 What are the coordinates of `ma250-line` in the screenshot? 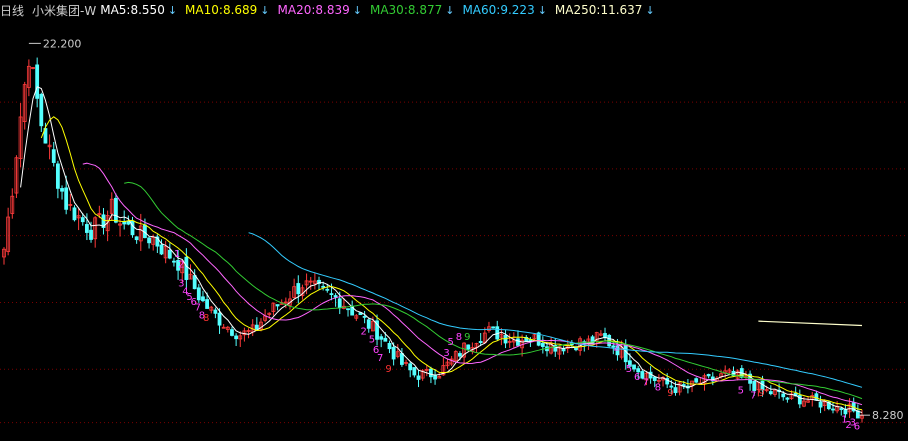 It's located at (810, 323).